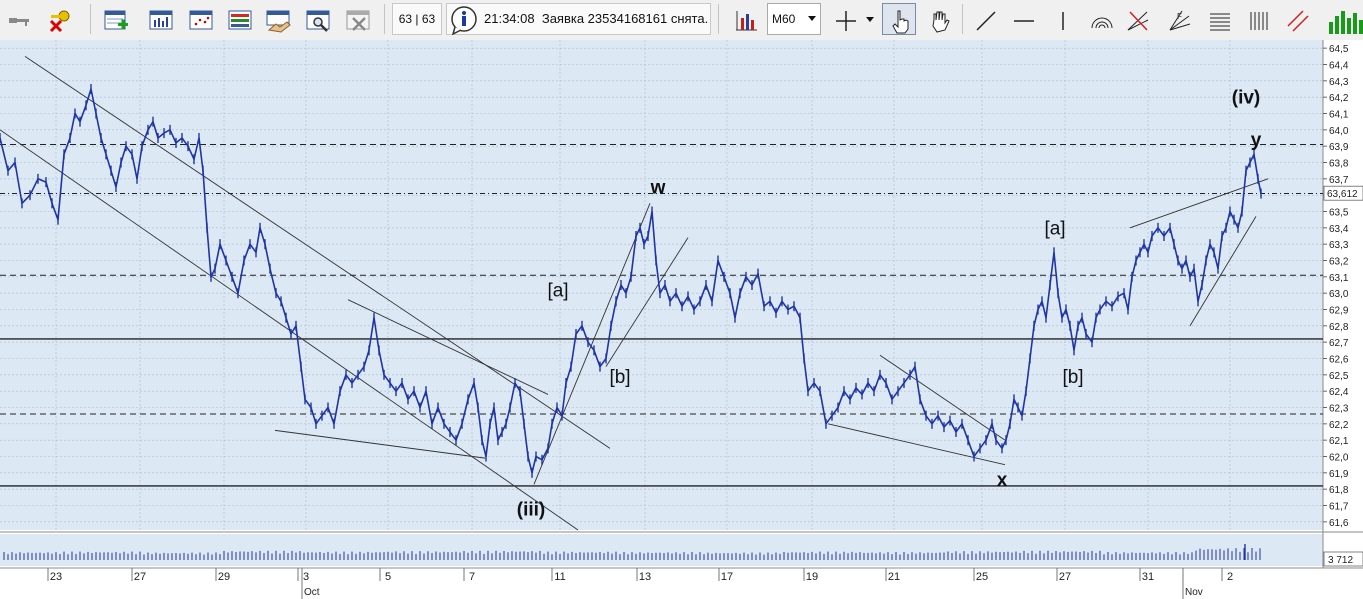  What do you see at coordinates (1256, 140) in the screenshot?
I see `wave-label: y` at bounding box center [1256, 140].